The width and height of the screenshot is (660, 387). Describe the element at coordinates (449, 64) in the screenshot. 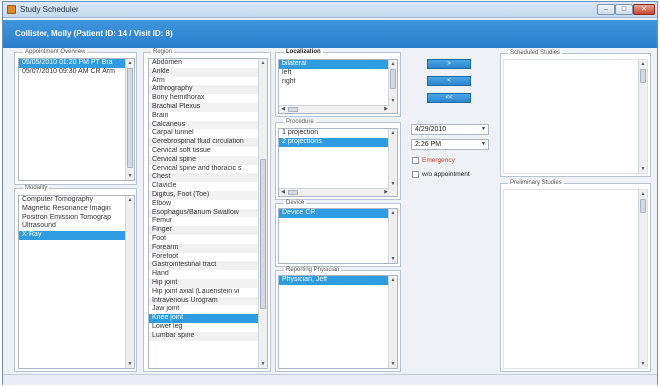

I see `add-study-button: >` at that location.